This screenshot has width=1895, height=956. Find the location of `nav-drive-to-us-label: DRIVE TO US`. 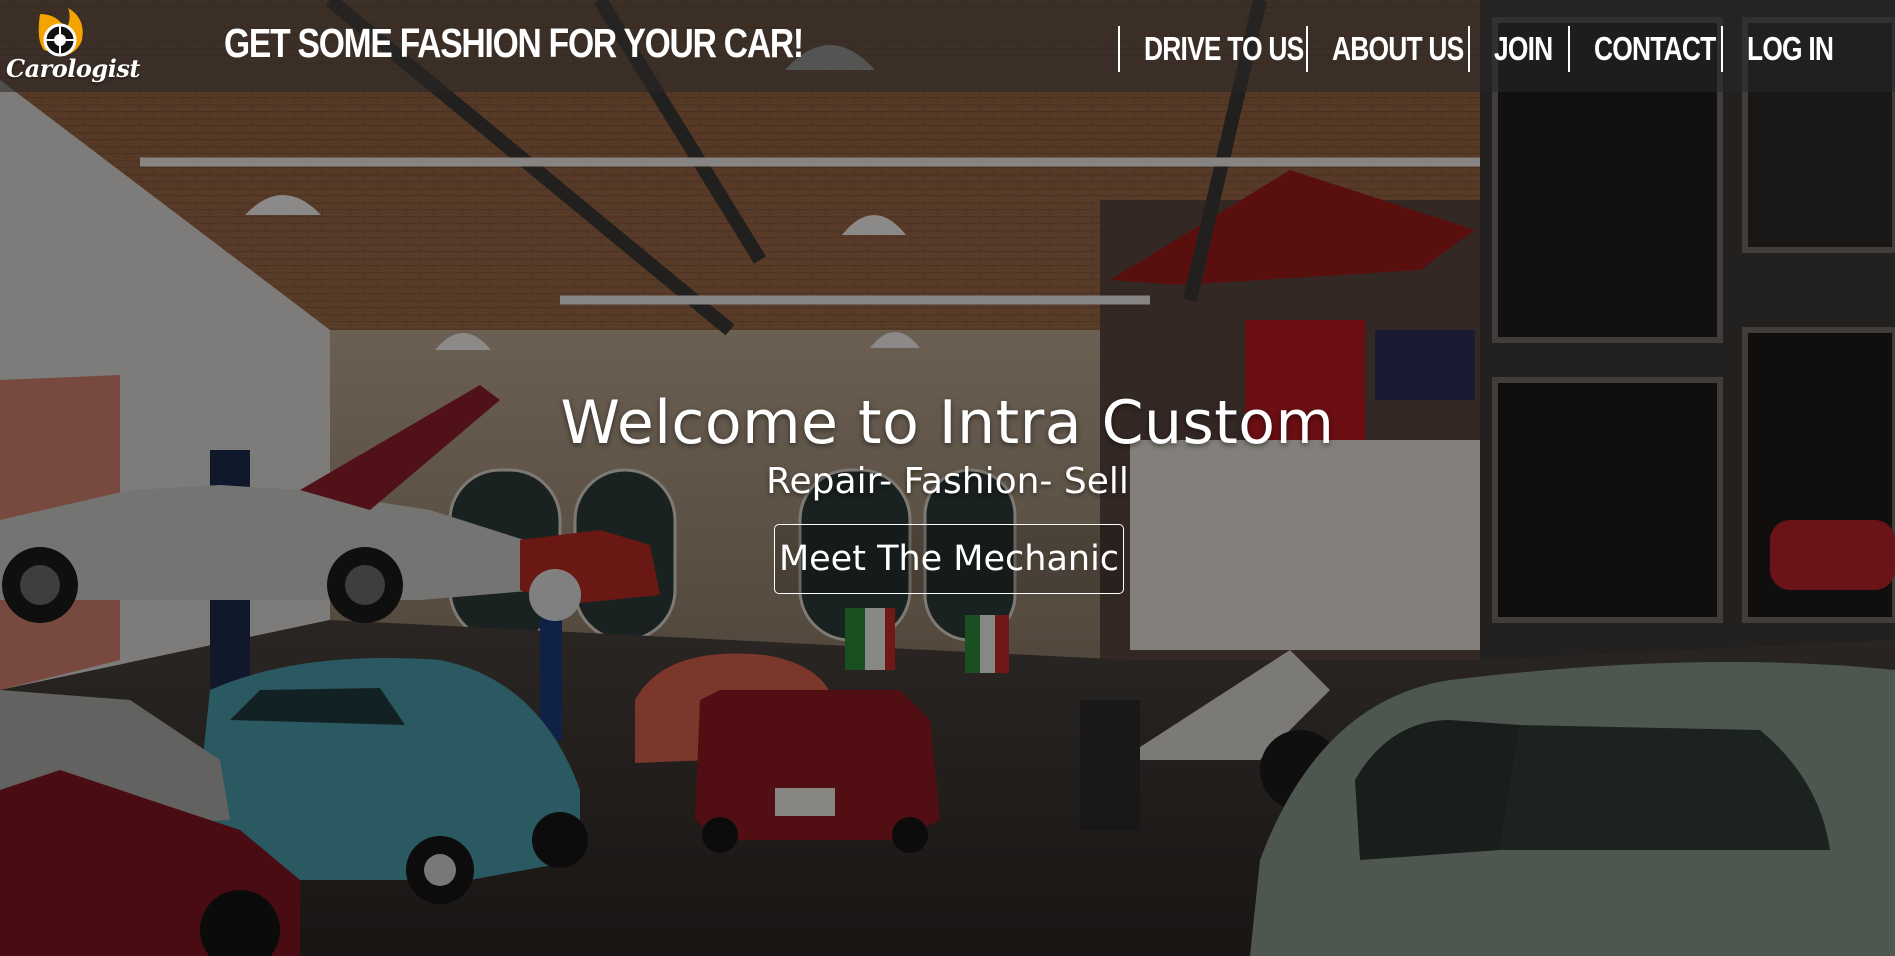

nav-drive-to-us-label: DRIVE TO US is located at coordinates (1224, 48).